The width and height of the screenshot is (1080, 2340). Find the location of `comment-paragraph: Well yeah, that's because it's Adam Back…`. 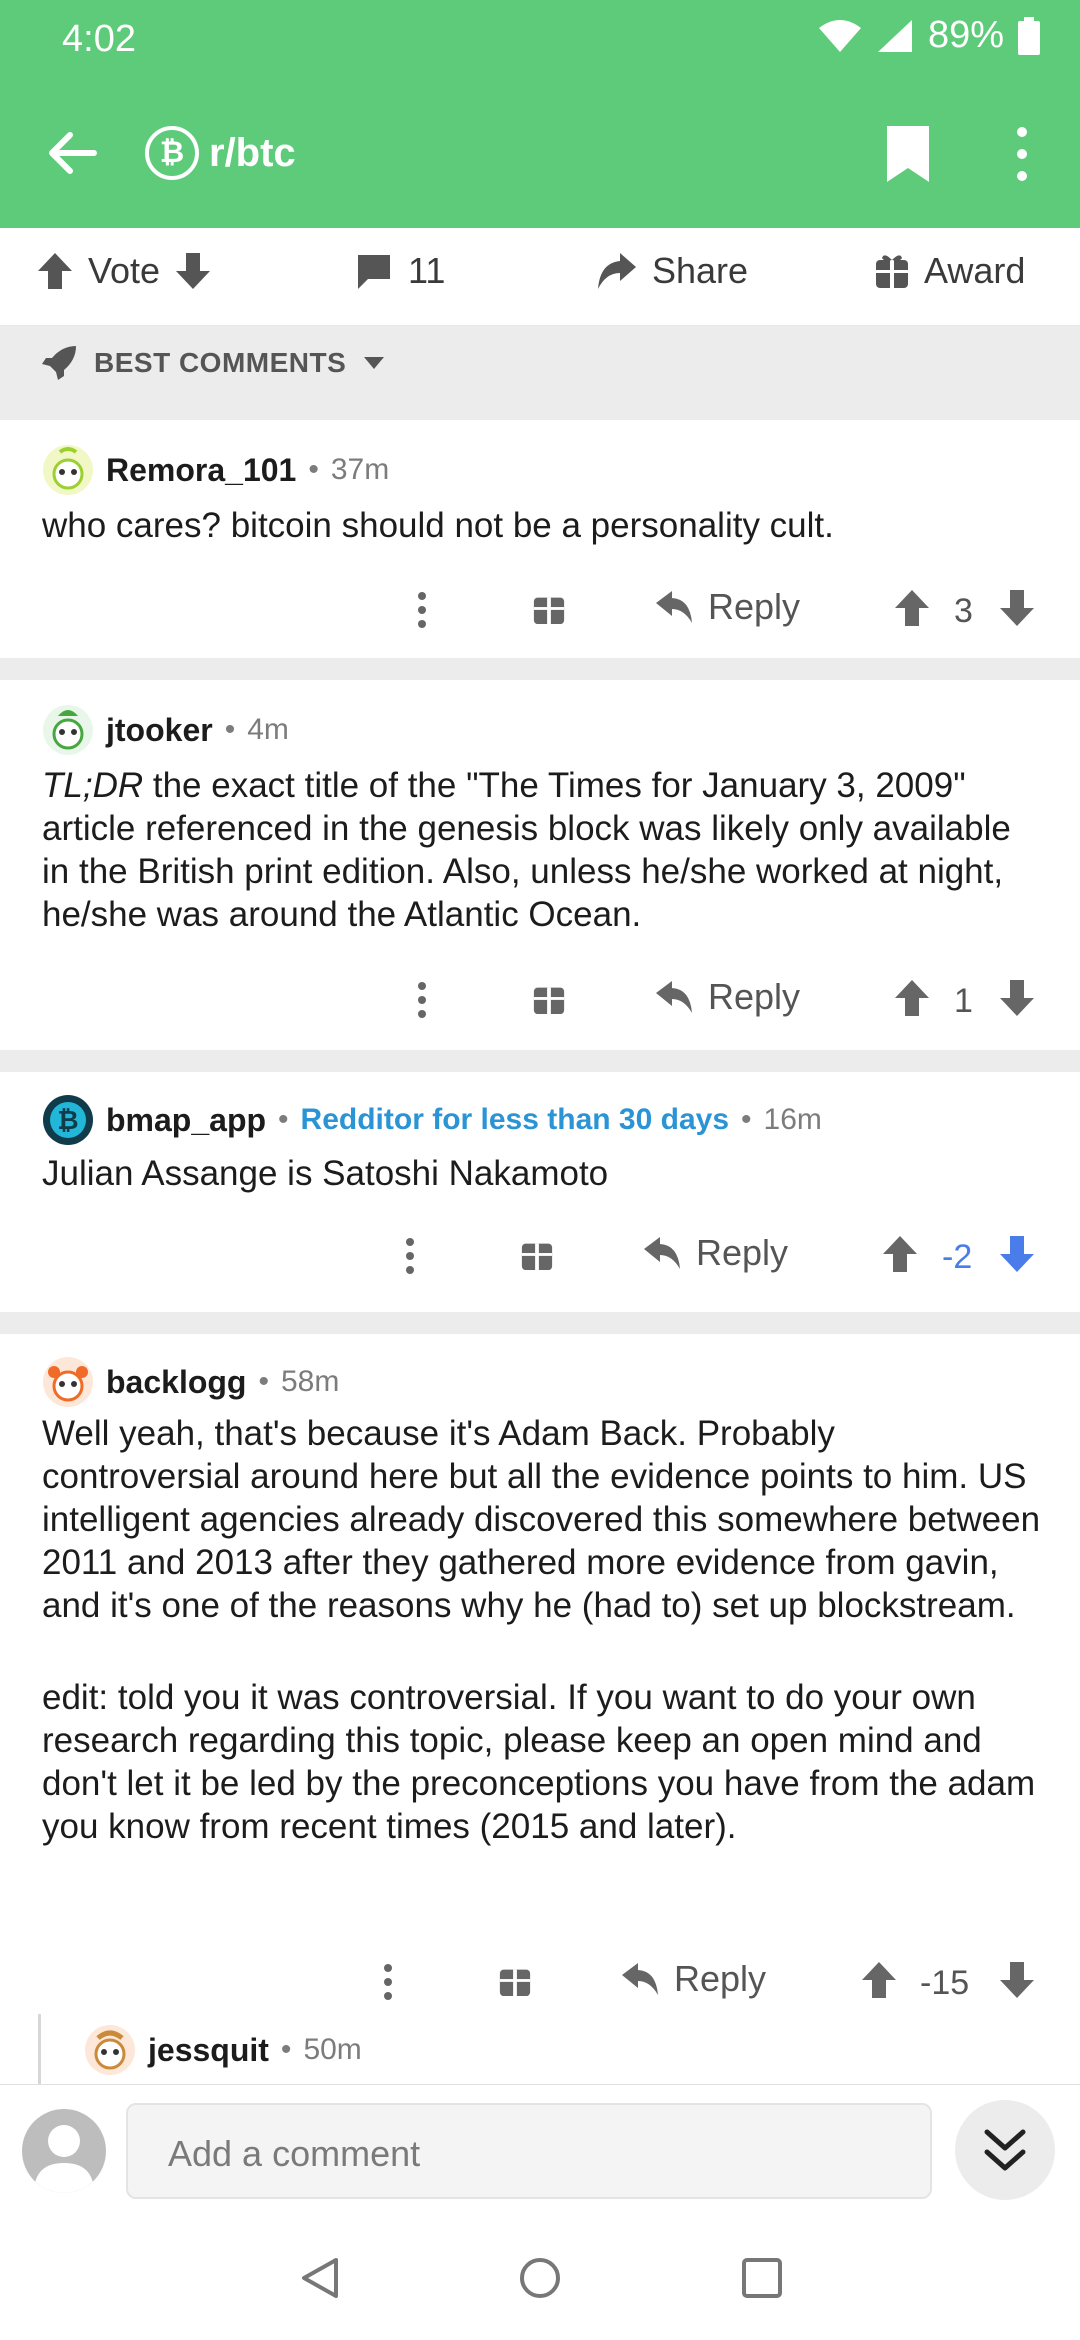

comment-paragraph: Well yeah, that's because it's Adam Back… is located at coordinates (541, 1519).